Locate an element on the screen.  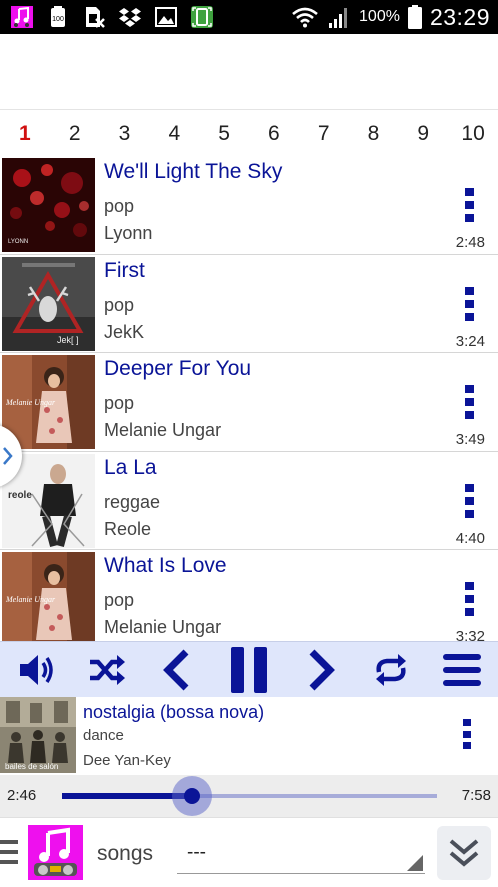
gallery-icon is located at coordinates (166, 17).